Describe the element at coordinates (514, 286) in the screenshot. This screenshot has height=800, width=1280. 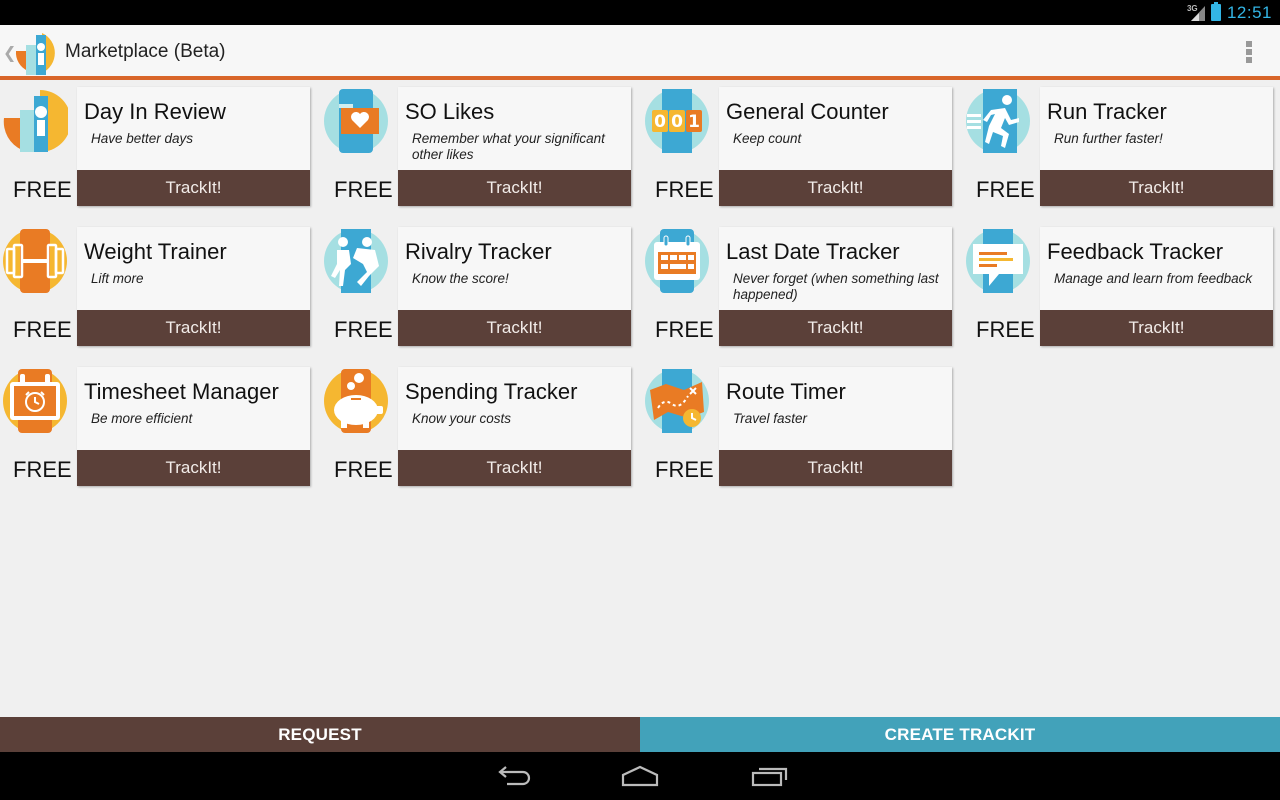
I see `tracker-card: Rivalry Tracker Know the score! TrackIt!` at that location.